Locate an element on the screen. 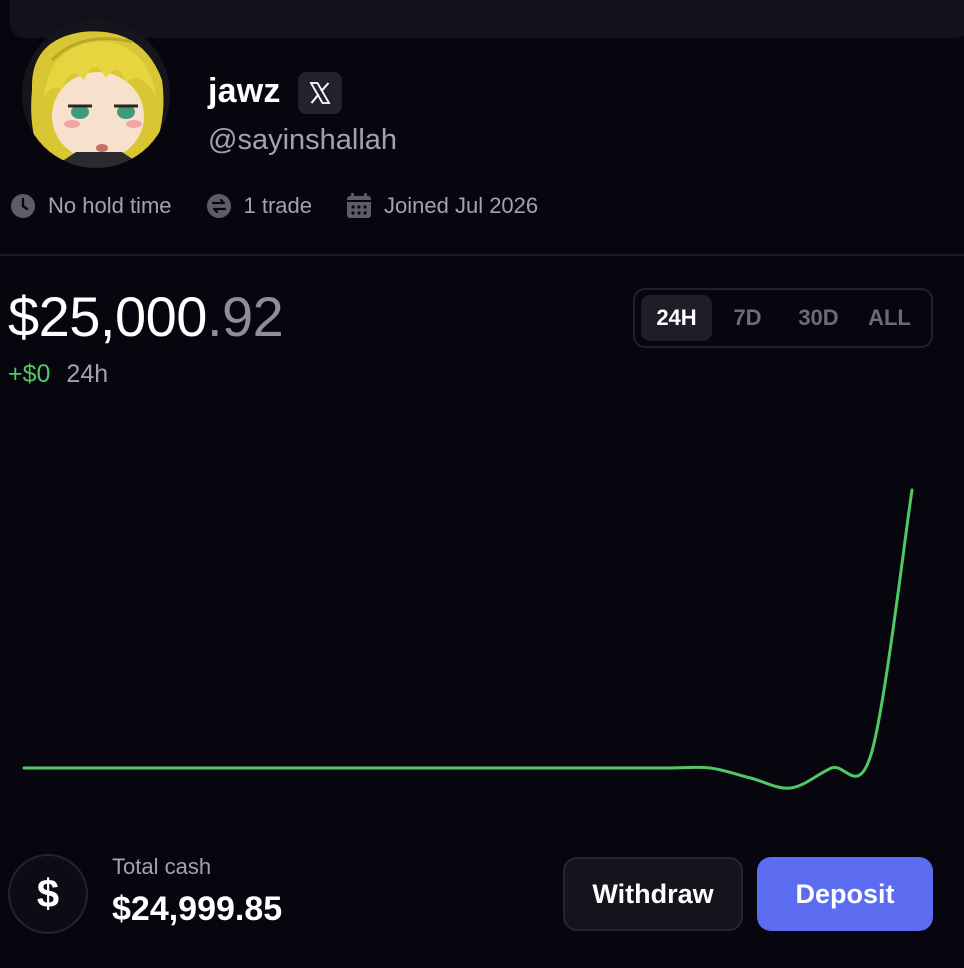 The image size is (964, 968). divider is located at coordinates (482, 255).